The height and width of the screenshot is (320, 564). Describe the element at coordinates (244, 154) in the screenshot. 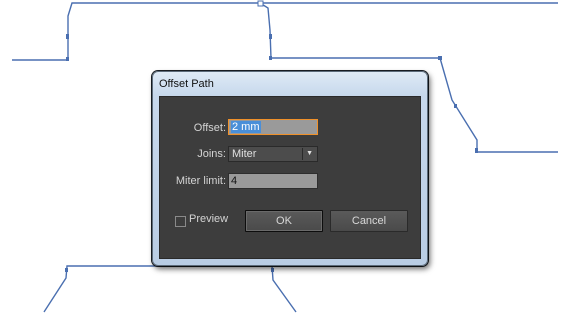

I see `joins-value: Miter` at that location.